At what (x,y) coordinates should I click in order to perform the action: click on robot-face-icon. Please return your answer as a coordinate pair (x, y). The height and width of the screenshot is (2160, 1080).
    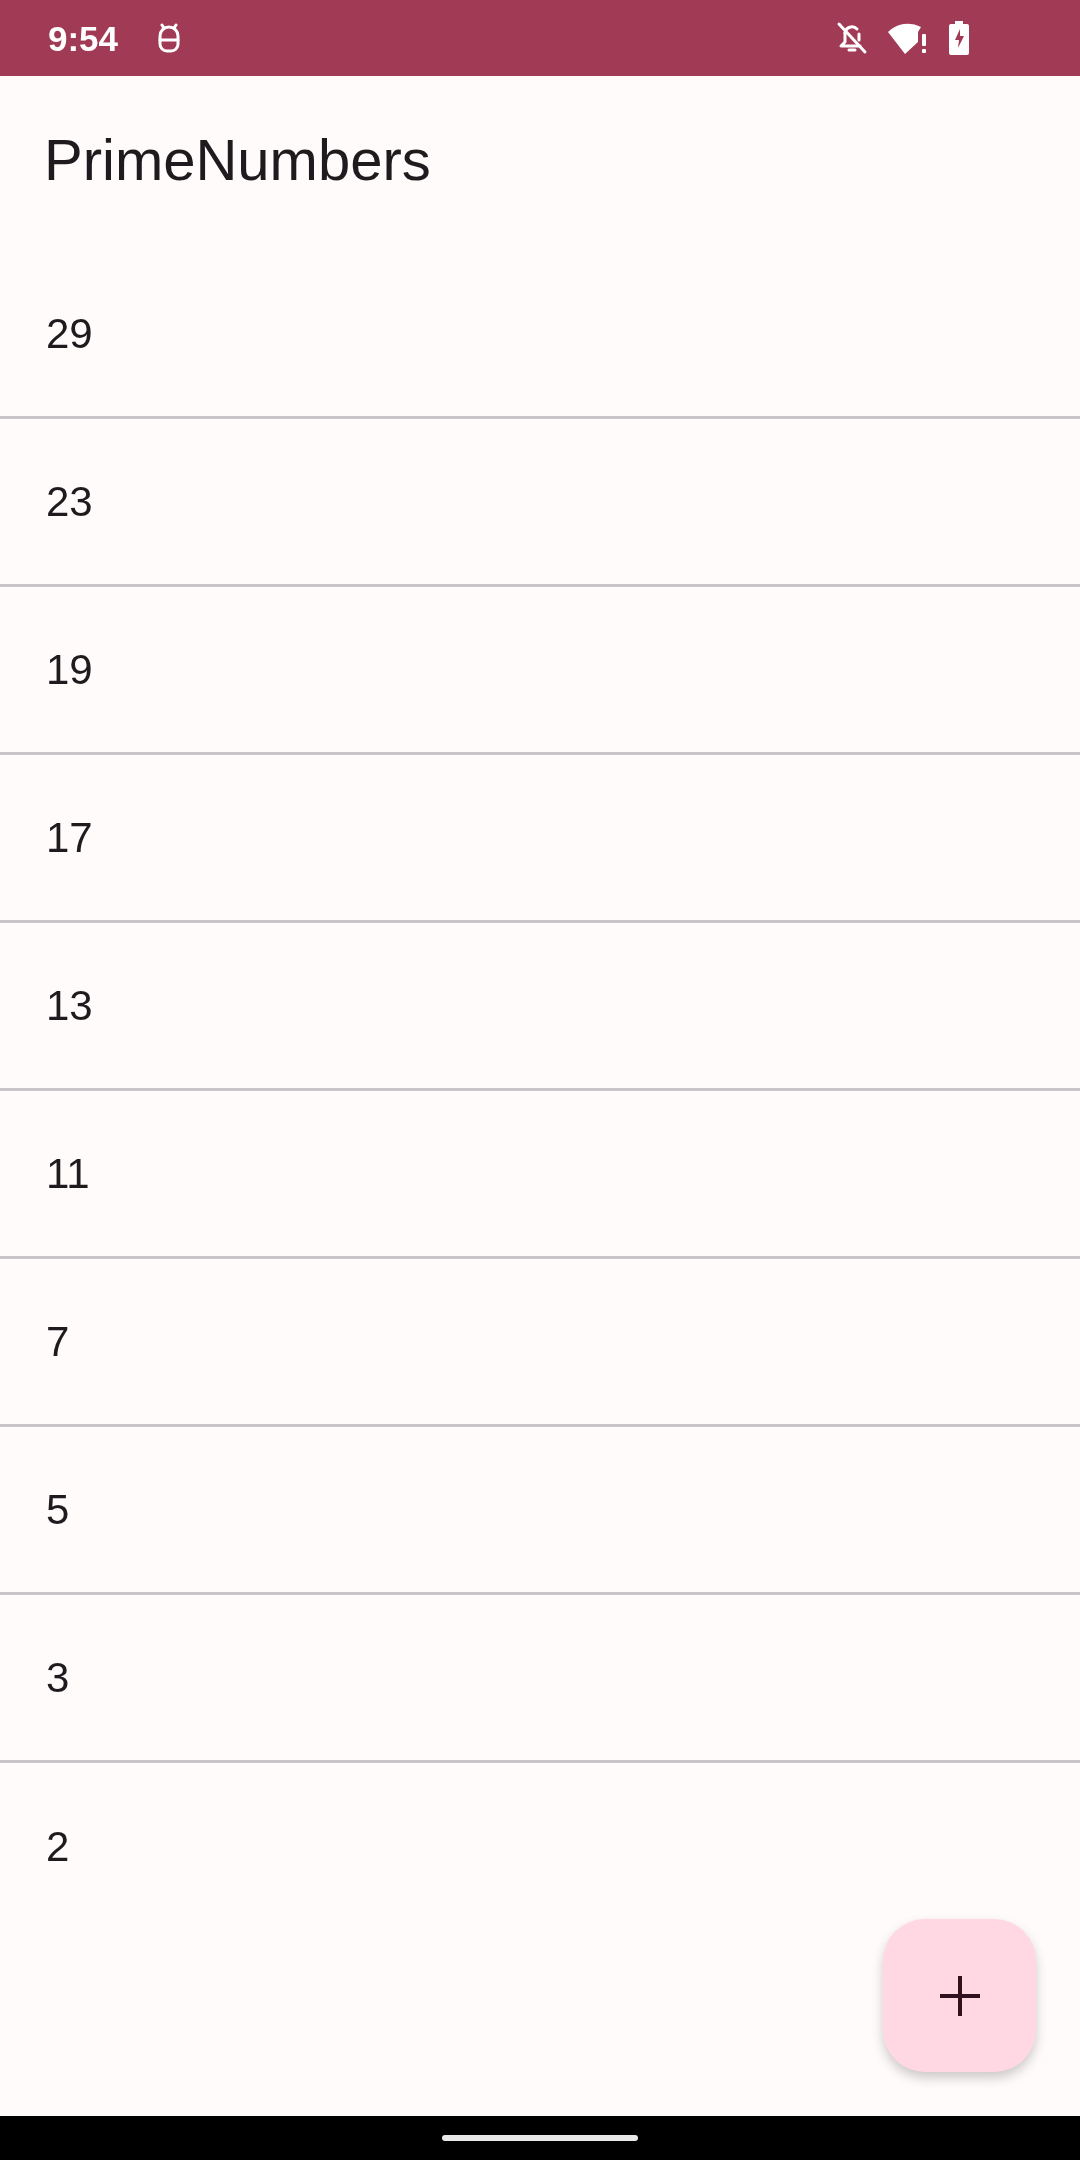
    Looking at the image, I should click on (169, 38).